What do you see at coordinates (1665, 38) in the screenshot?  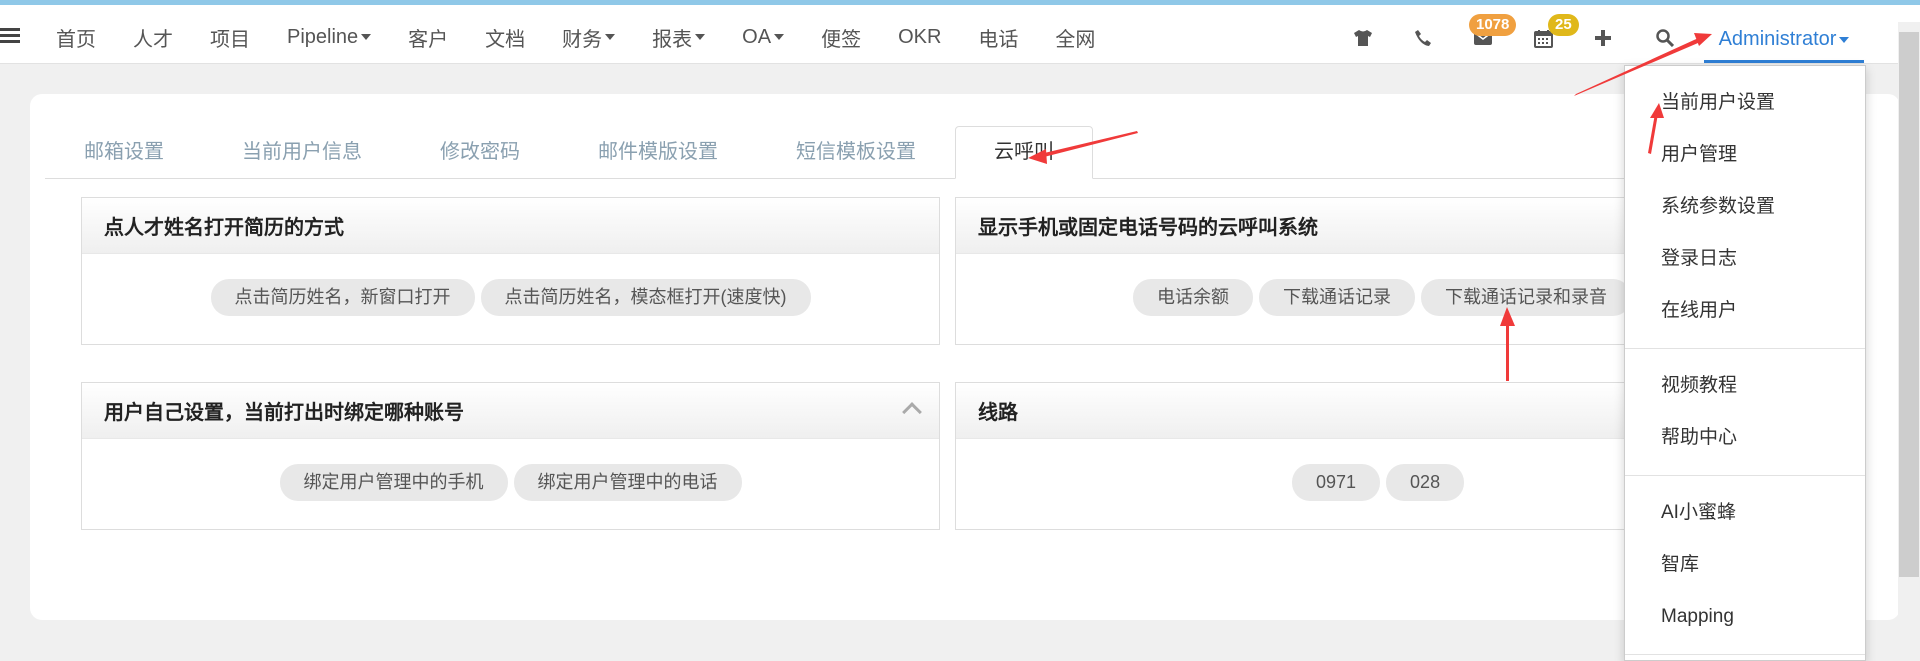 I see `search-icon` at bounding box center [1665, 38].